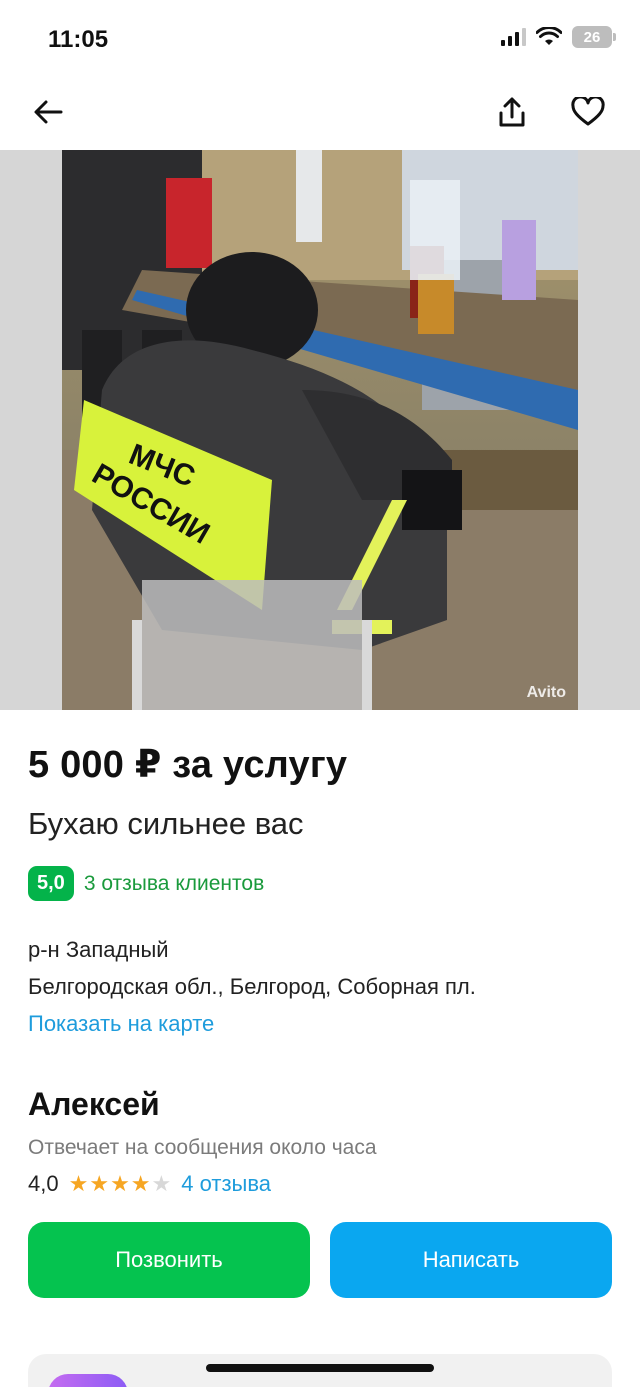  I want to click on seller-reviews-link: 4 отзыва, so click(226, 1184).